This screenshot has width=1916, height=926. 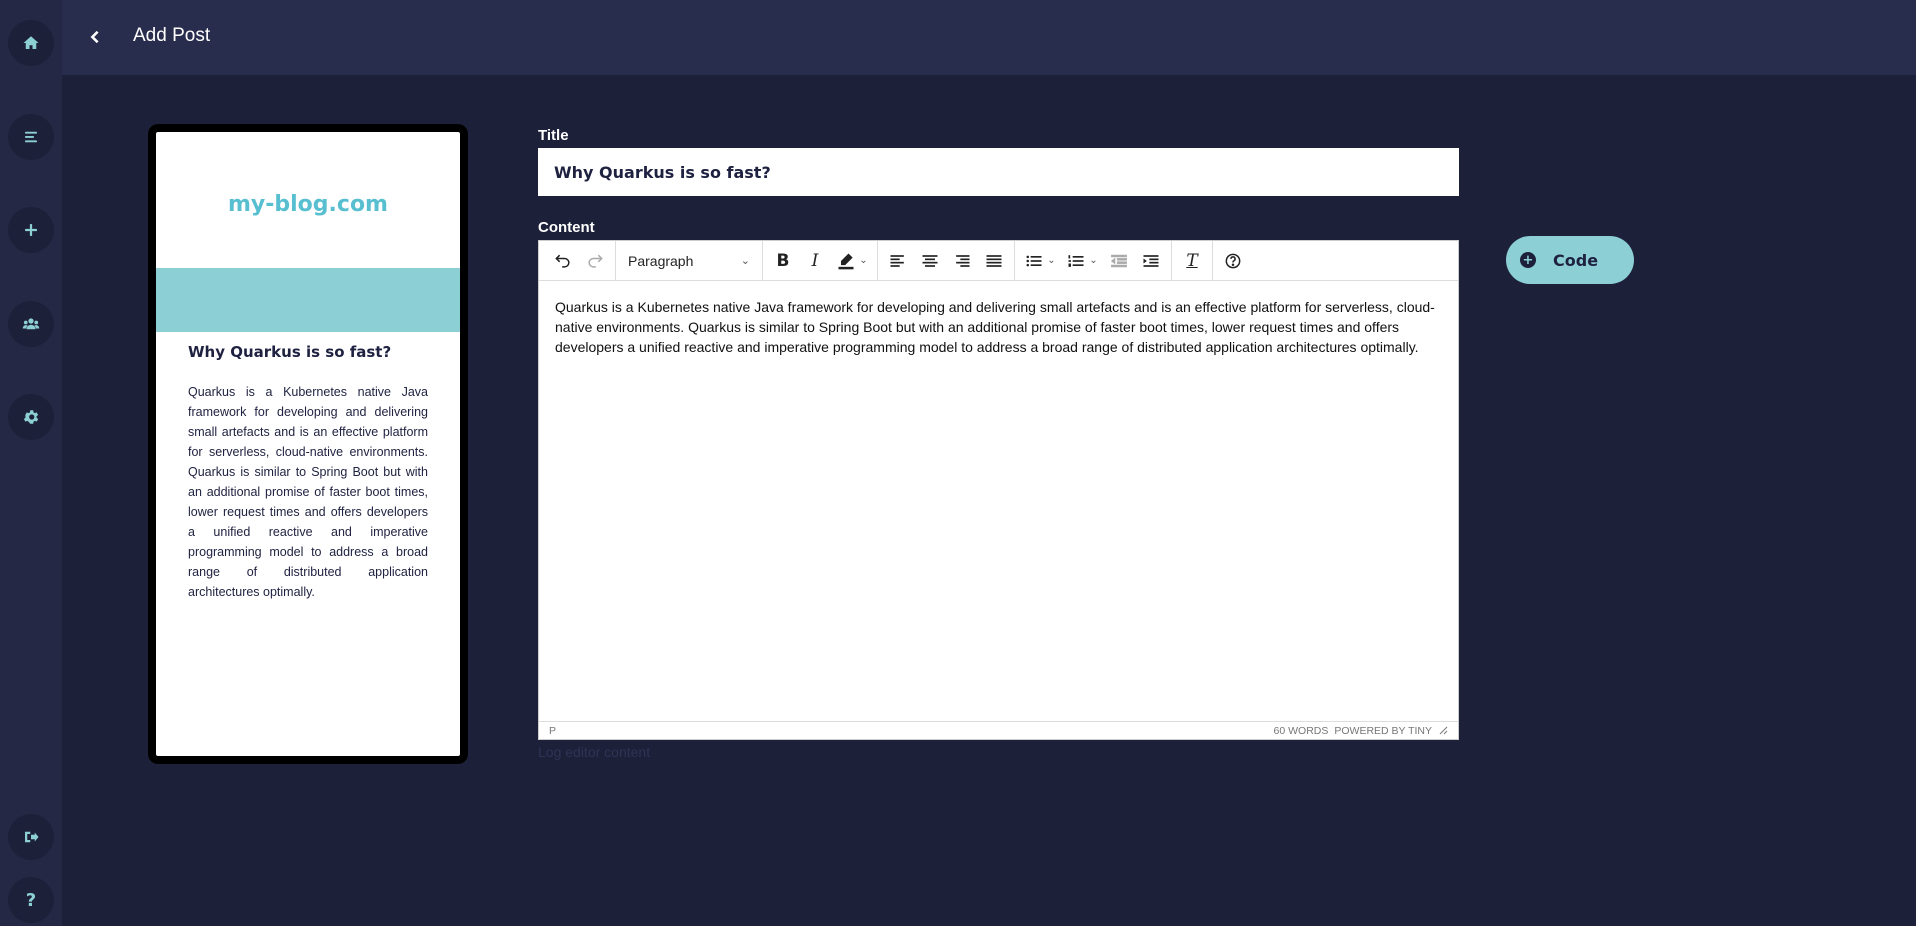 I want to click on content-label: Content, so click(x=566, y=227).